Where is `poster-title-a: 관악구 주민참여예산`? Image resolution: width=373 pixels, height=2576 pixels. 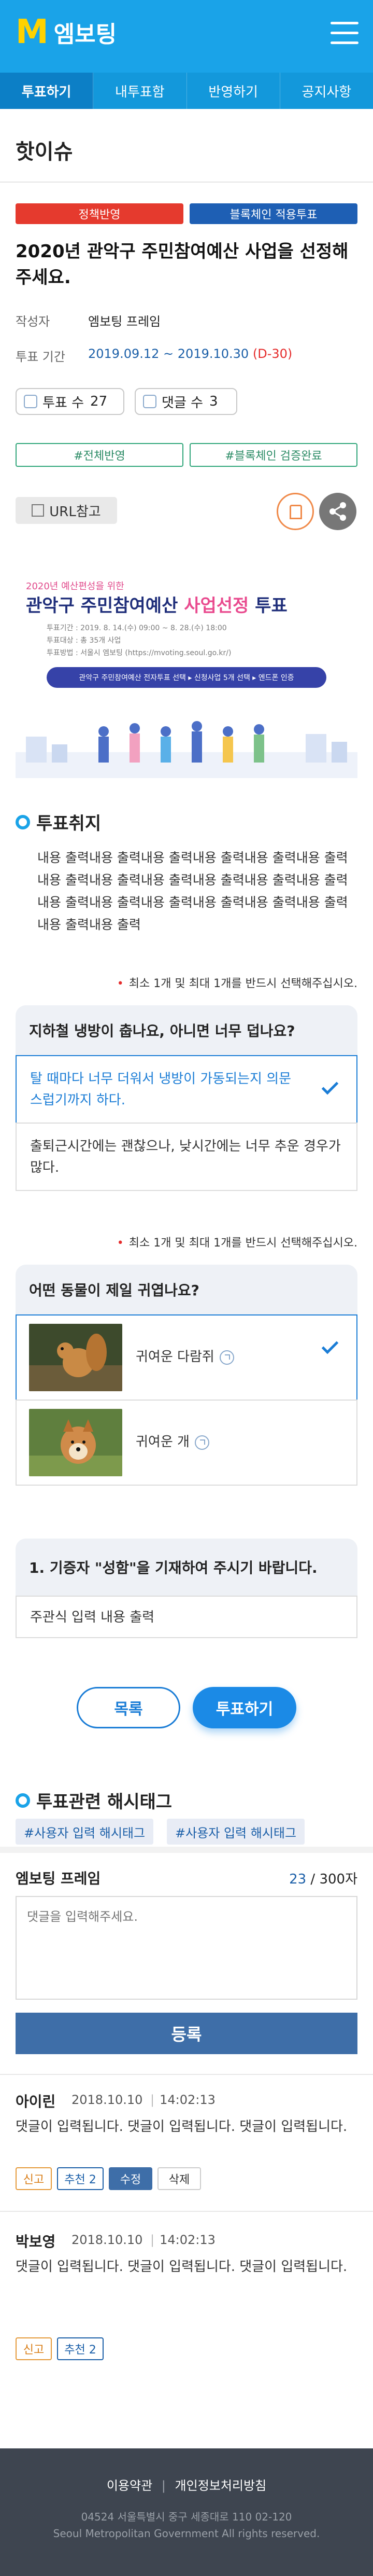
poster-title-a: 관악구 주민참여예산 is located at coordinates (102, 605).